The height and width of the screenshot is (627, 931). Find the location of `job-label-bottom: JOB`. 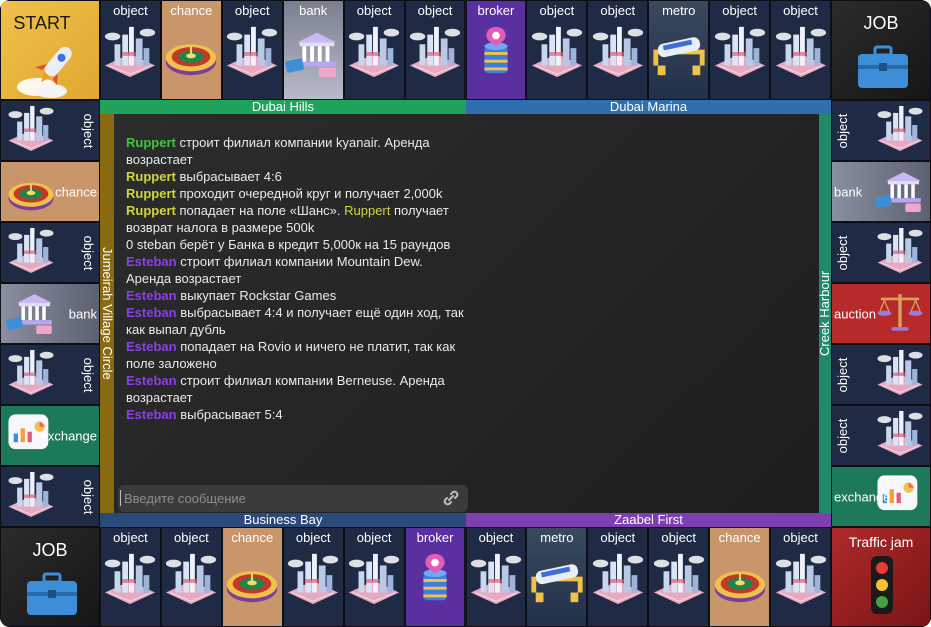

job-label-bottom: JOB is located at coordinates (50, 550).